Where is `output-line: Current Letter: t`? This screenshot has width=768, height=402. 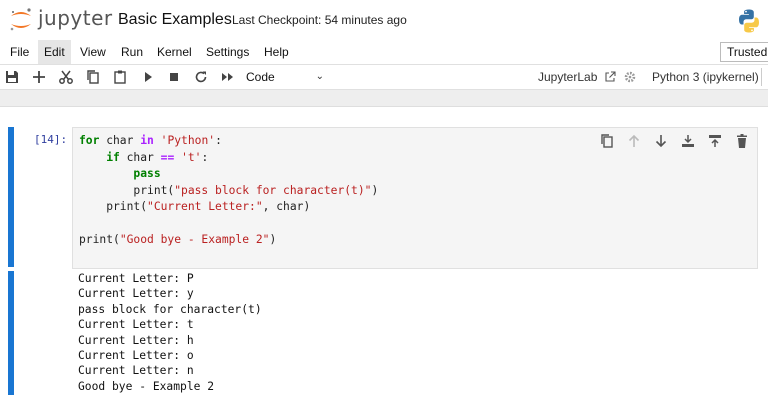 output-line: Current Letter: t is located at coordinates (136, 325).